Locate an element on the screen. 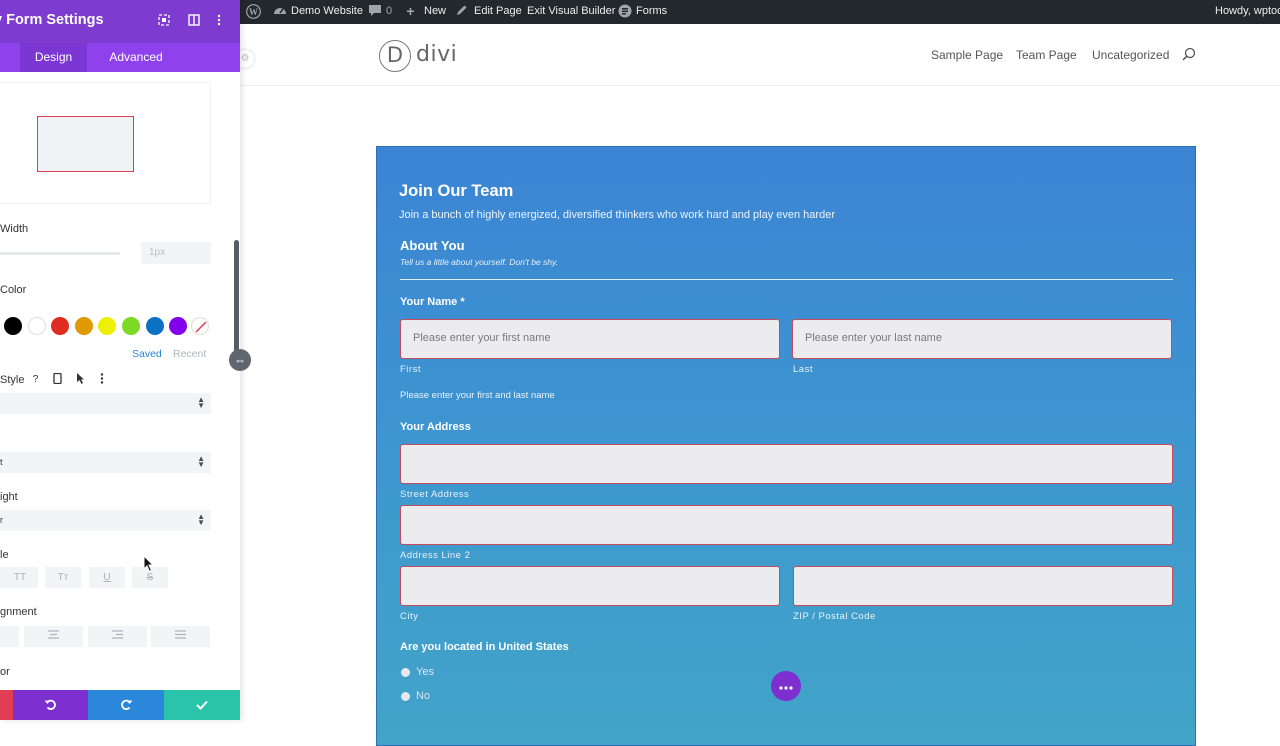  address-line2-sublabel: Address Line 2 is located at coordinates (435, 555).